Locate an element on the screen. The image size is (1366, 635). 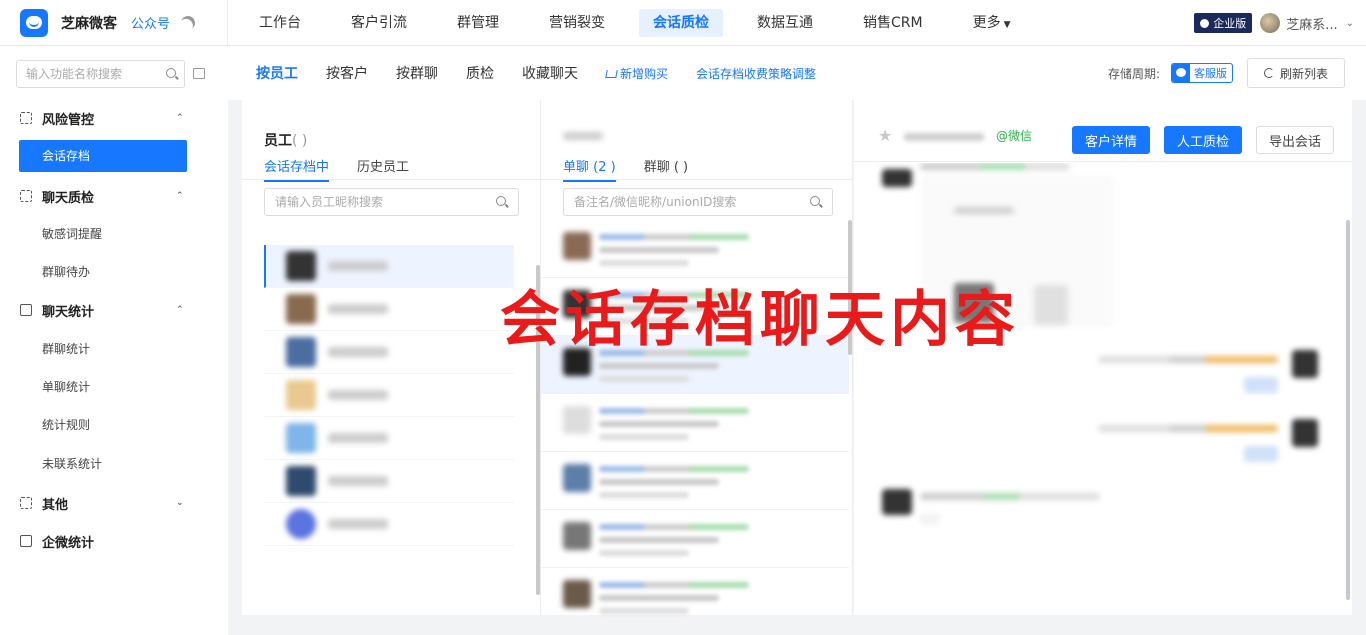
chat-search-placeholder: 备注名/微信昵称/unionID搜索 is located at coordinates (655, 202).